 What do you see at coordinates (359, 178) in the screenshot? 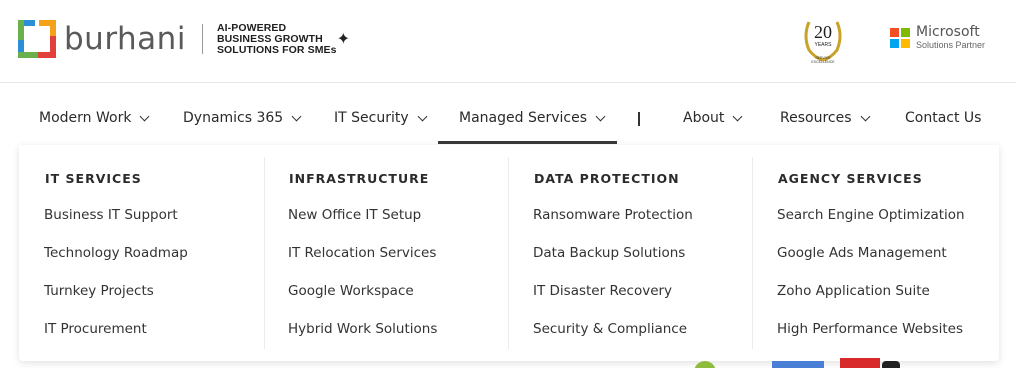
I see `column-heading-infrastructure: INFRASTRUCTURE` at bounding box center [359, 178].